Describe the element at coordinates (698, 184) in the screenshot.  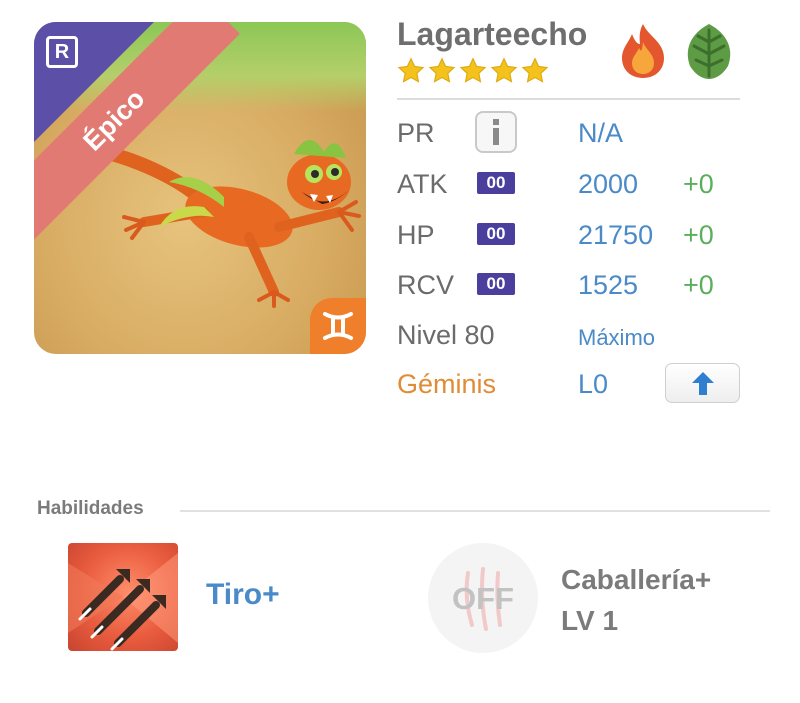
I see `atk-plus: +0` at that location.